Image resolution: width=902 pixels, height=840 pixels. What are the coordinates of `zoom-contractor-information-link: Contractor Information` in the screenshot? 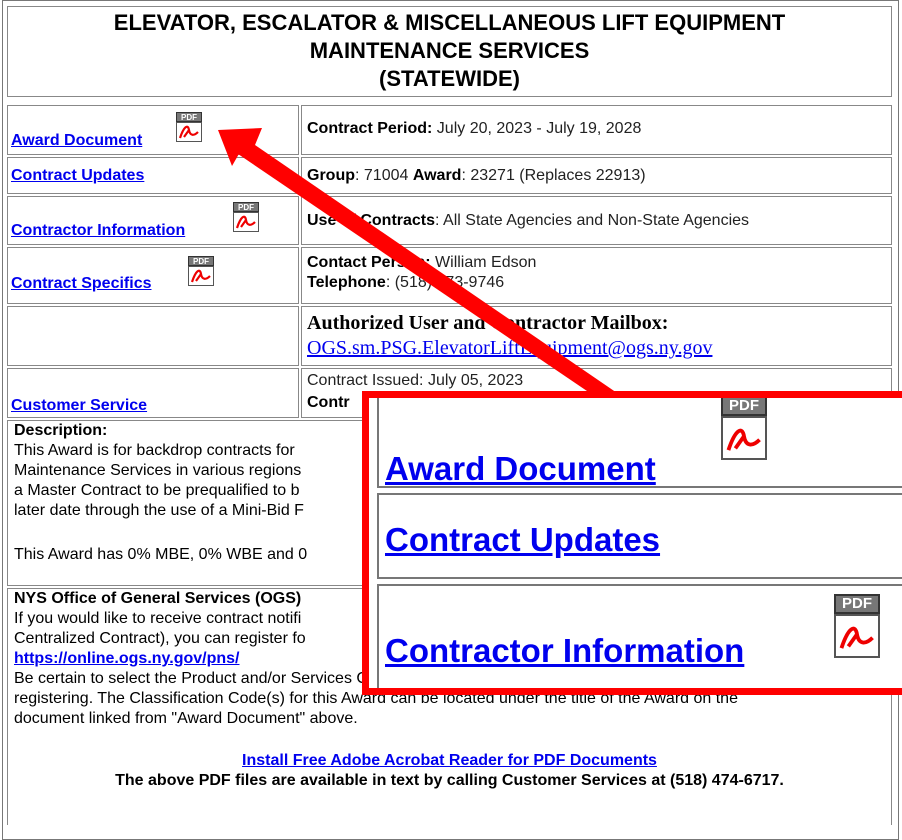 It's located at (564, 651).